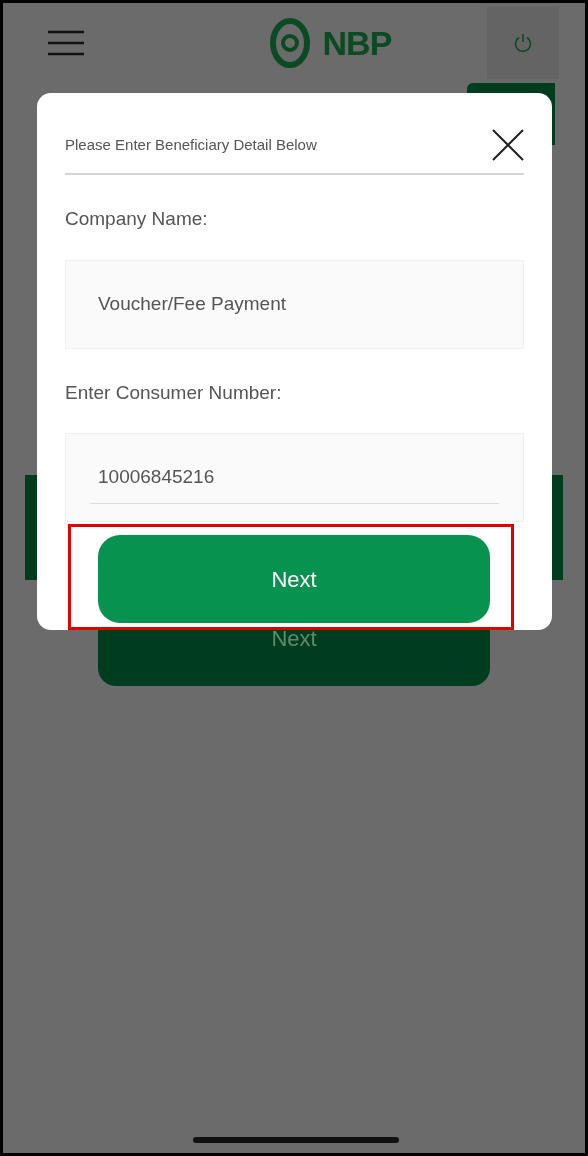 Image resolution: width=588 pixels, height=1156 pixels. What do you see at coordinates (137, 219) in the screenshot?
I see `field-label: Company Name:` at bounding box center [137, 219].